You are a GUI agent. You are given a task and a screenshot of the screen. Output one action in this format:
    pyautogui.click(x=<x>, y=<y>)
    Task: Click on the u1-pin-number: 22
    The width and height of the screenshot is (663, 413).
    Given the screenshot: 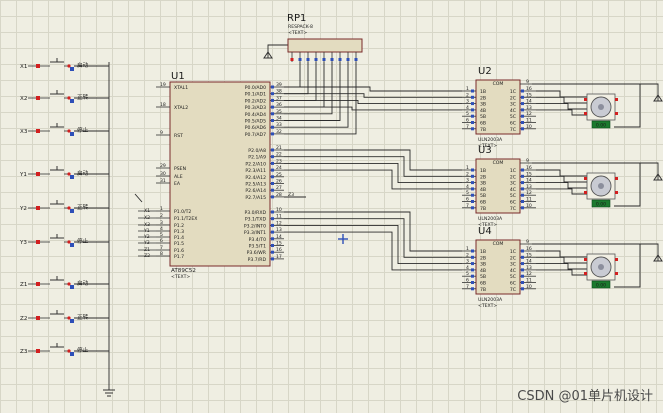 What is the action you would take?
    pyautogui.click(x=279, y=155)
    